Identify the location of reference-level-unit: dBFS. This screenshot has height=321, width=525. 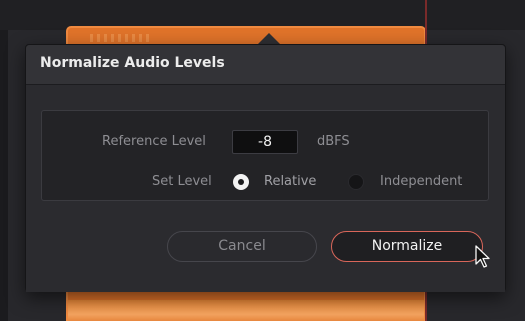
(333, 141).